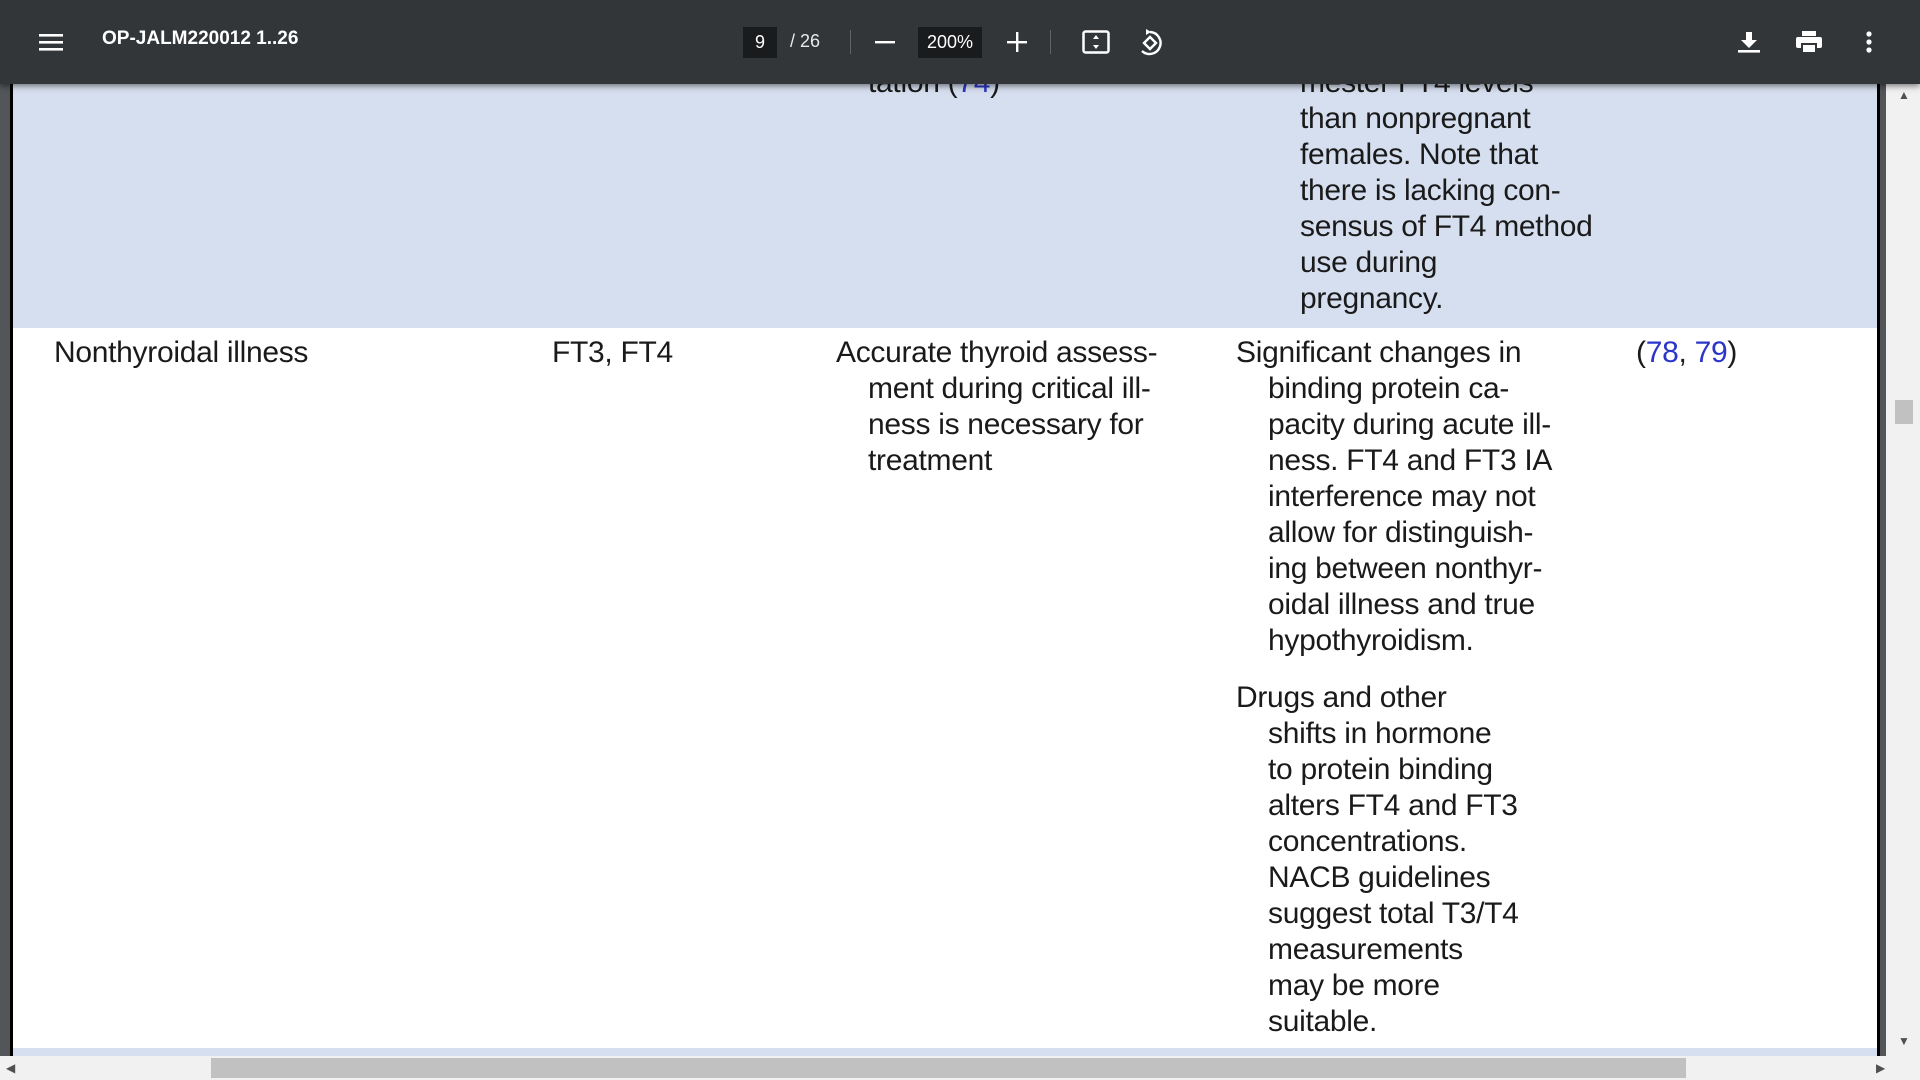 Image resolution: width=1920 pixels, height=1080 pixels. Describe the element at coordinates (1393, 805) in the screenshot. I see `cell-line: alters FT4 and FT3` at that location.